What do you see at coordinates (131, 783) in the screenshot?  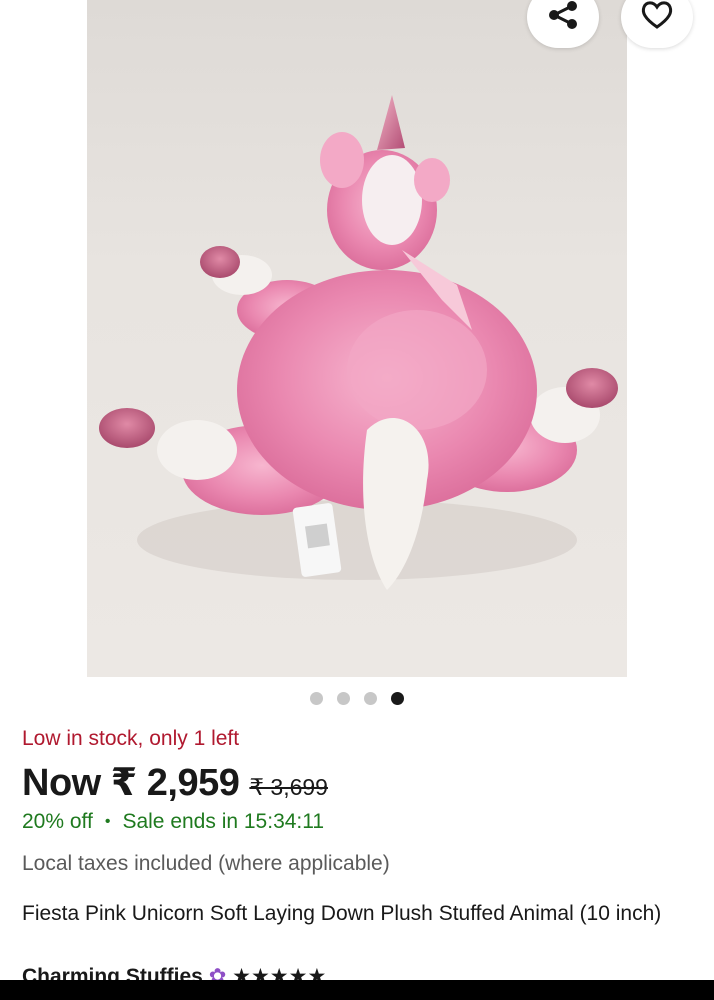 I see `current-price: Now ₹ 2,959` at bounding box center [131, 783].